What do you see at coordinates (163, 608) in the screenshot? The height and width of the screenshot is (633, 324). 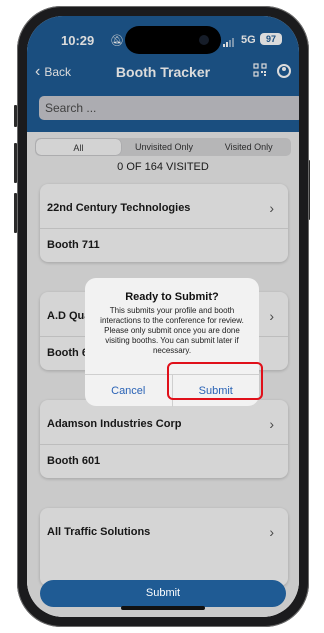 I see `home-indicator` at bounding box center [163, 608].